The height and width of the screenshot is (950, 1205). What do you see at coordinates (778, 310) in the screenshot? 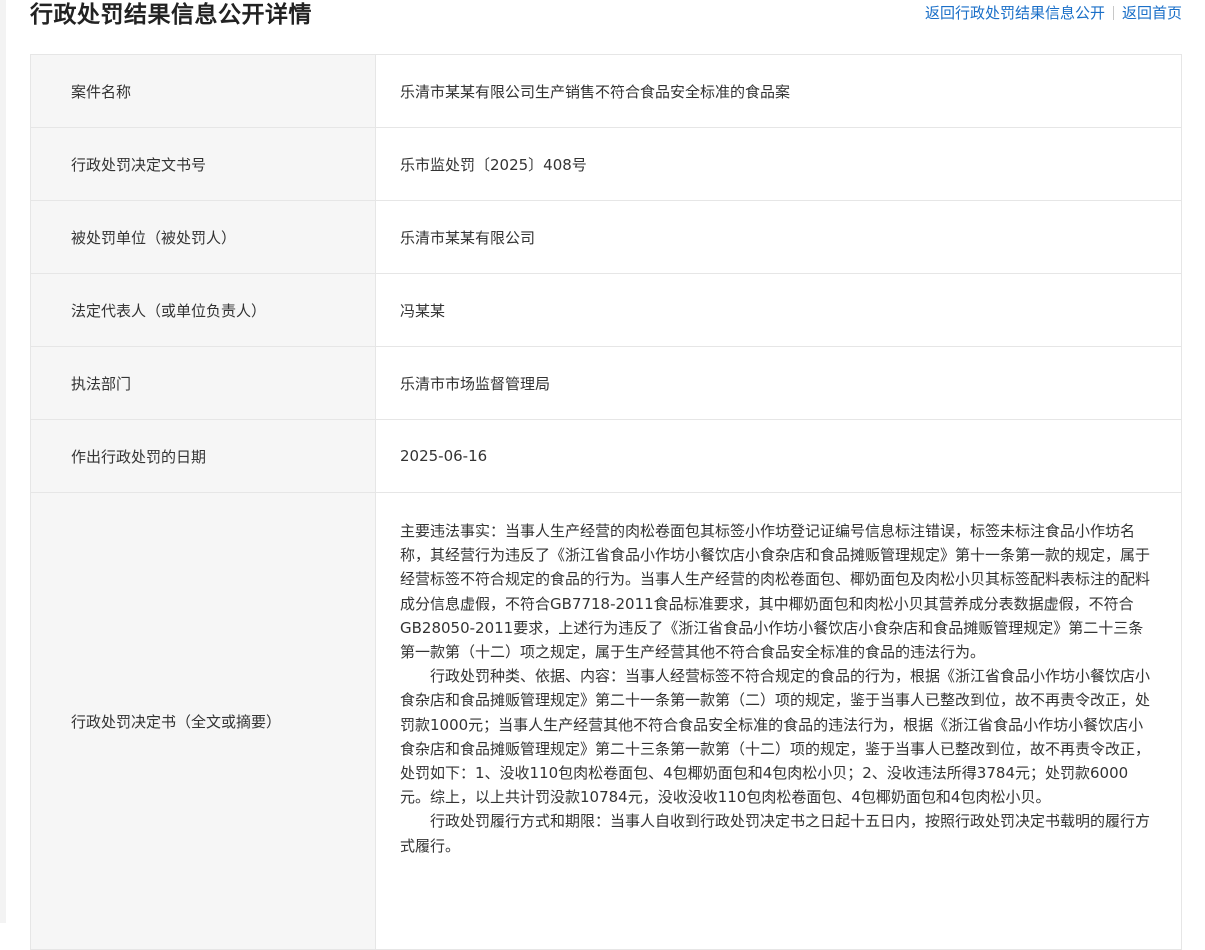
I see `legal-representative-value: 冯某某` at bounding box center [778, 310].